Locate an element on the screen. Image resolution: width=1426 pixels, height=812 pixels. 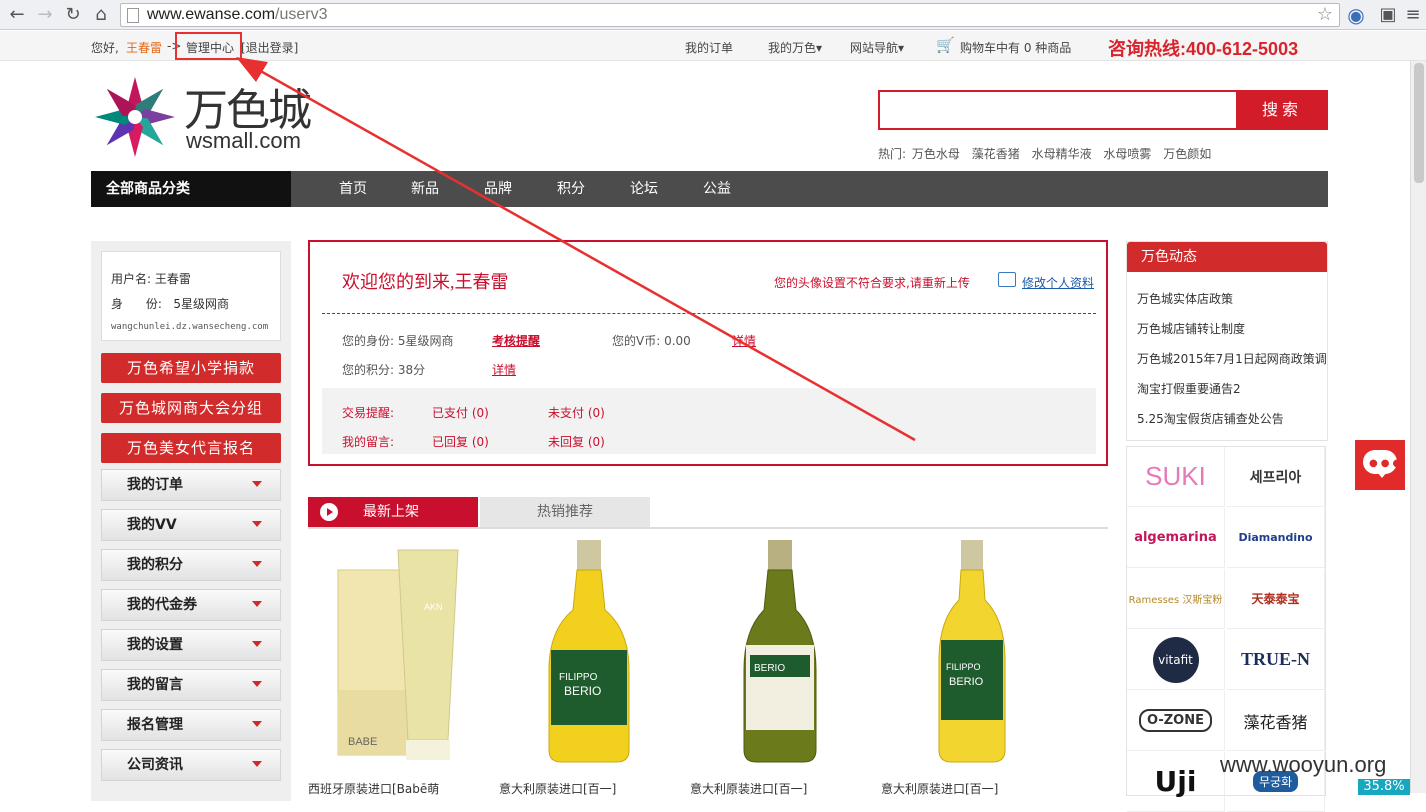
menu-my-settings: 我的设置 is located at coordinates (191, 645).